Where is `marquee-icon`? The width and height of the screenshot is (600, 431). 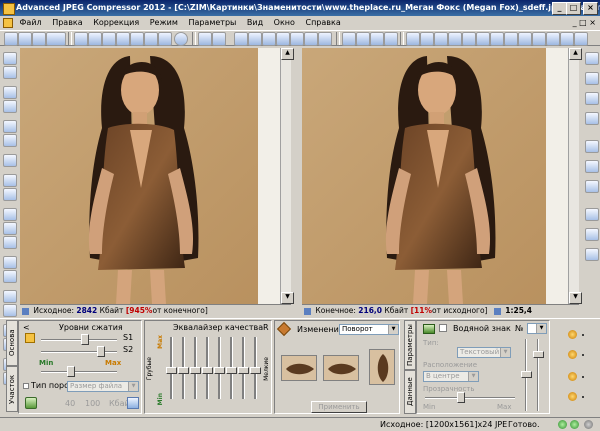 marquee-icon is located at coordinates (427, 39).